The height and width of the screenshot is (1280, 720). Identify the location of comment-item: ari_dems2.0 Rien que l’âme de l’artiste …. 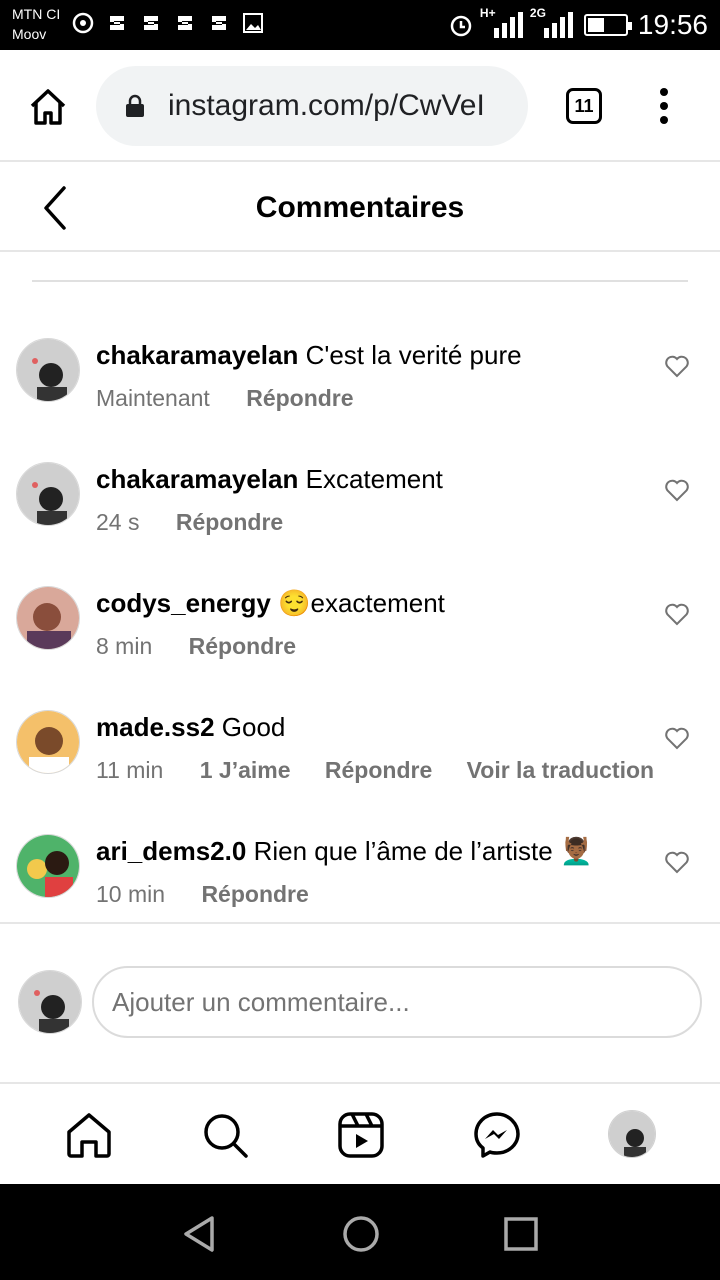
(360, 884).